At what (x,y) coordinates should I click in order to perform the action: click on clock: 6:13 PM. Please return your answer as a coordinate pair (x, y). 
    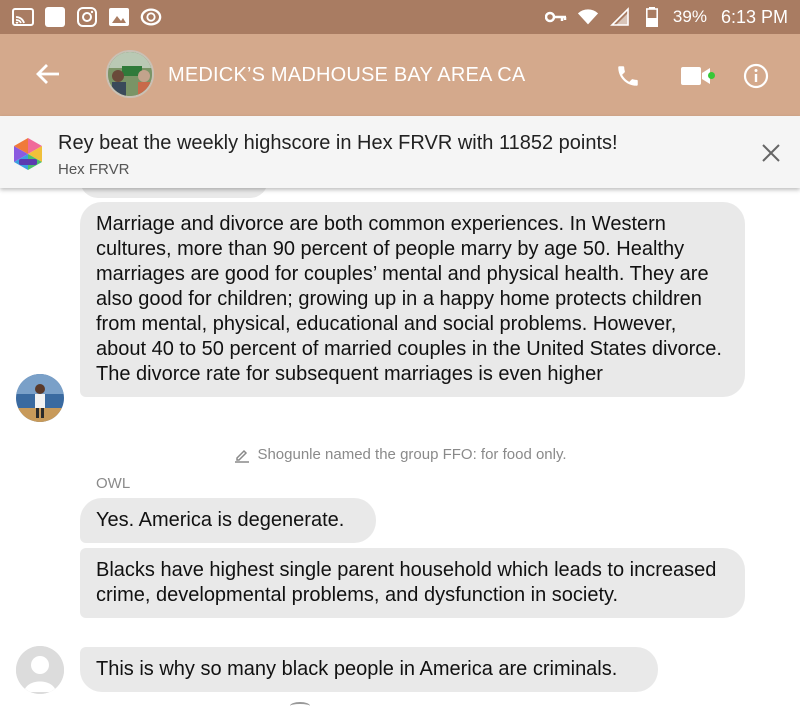
    Looking at the image, I should click on (754, 16).